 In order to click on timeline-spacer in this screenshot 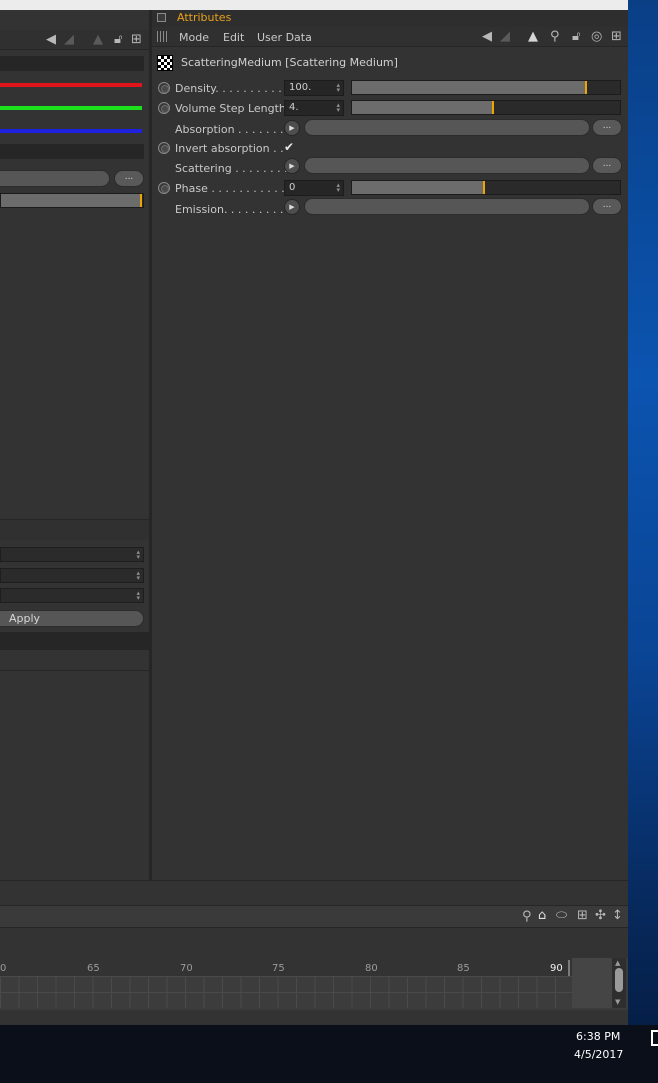, I will do `click(314, 942)`.